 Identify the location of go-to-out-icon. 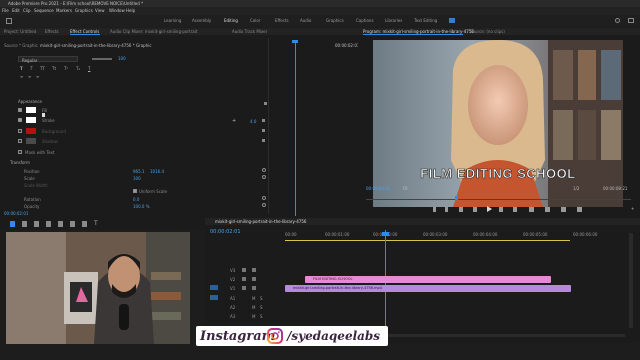
(515, 209).